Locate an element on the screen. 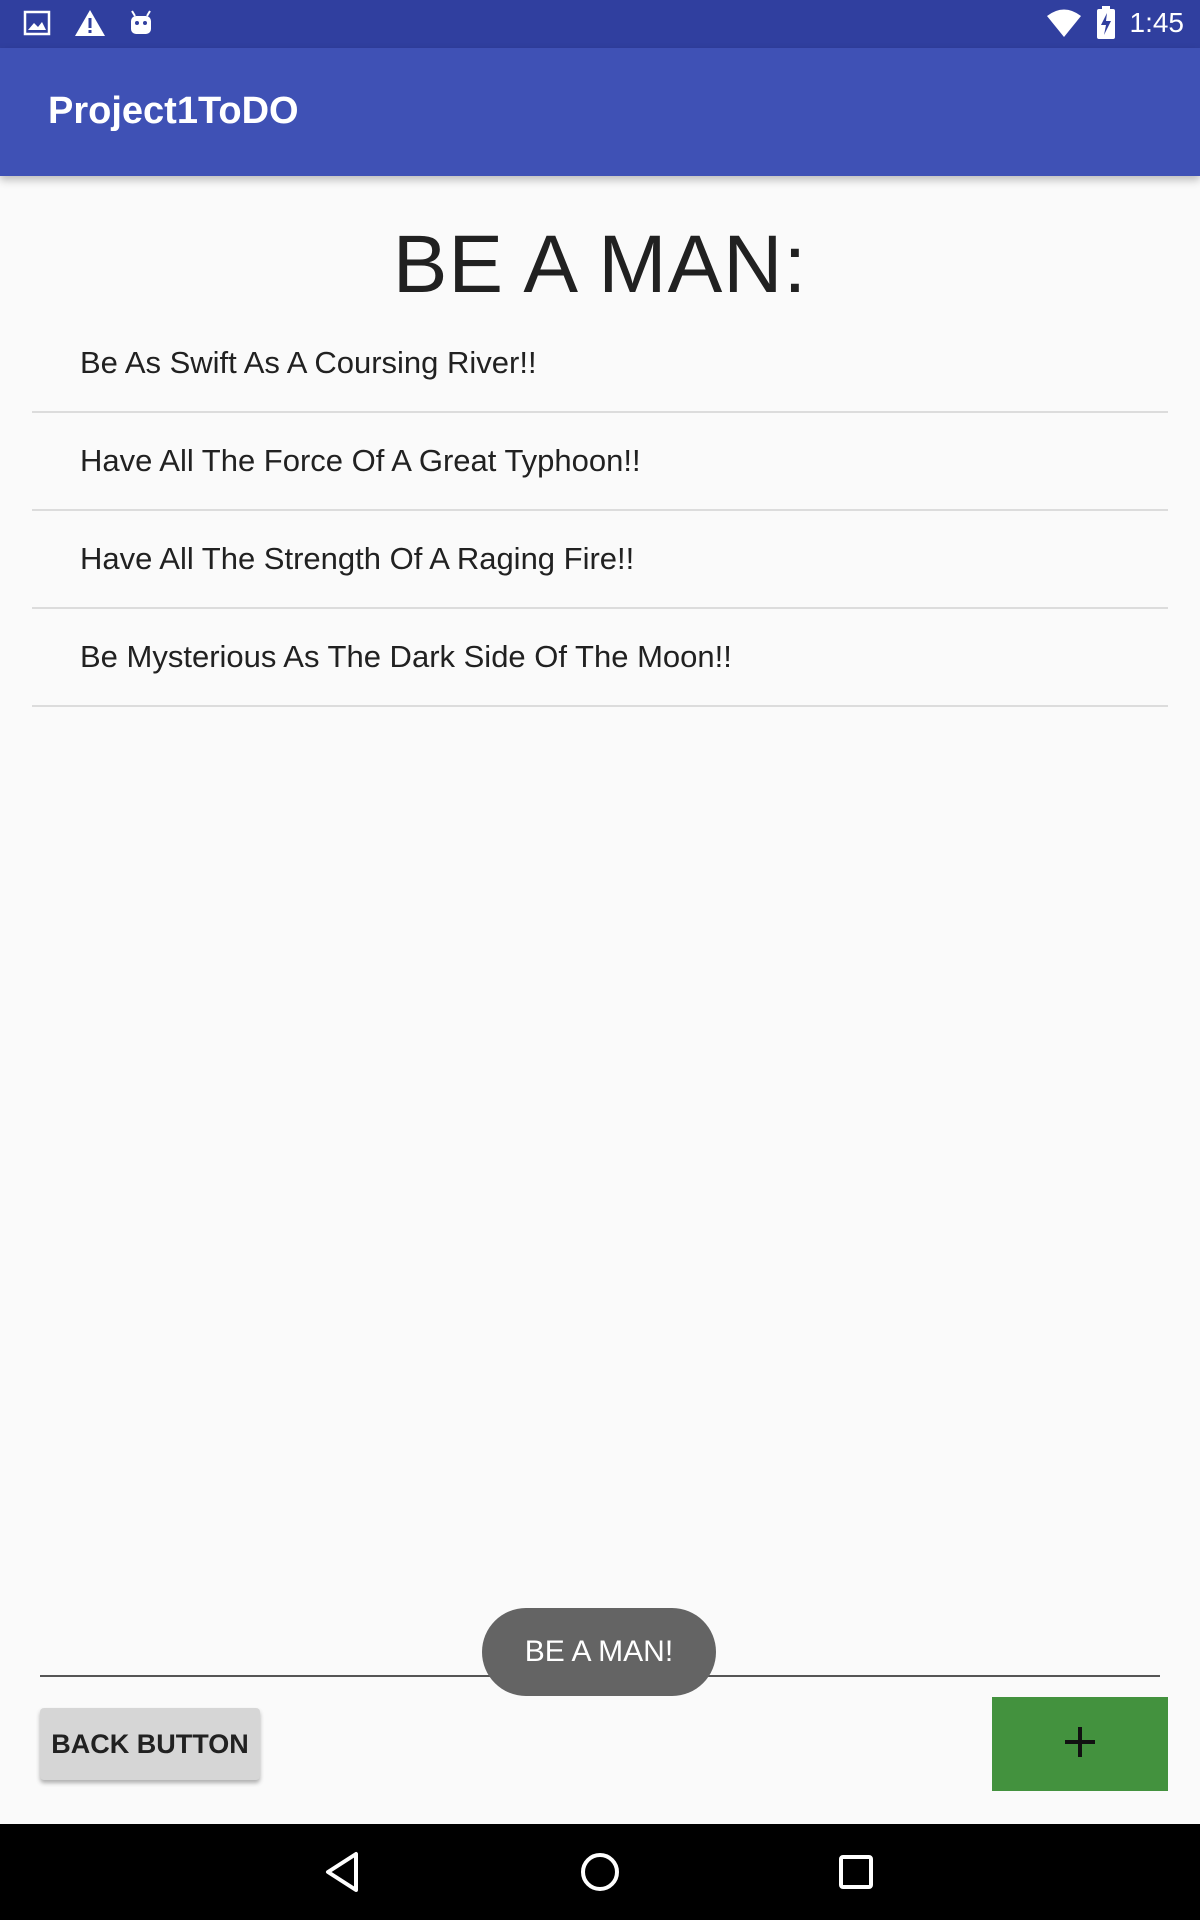  status-bar: 1:45 is located at coordinates (600, 24).